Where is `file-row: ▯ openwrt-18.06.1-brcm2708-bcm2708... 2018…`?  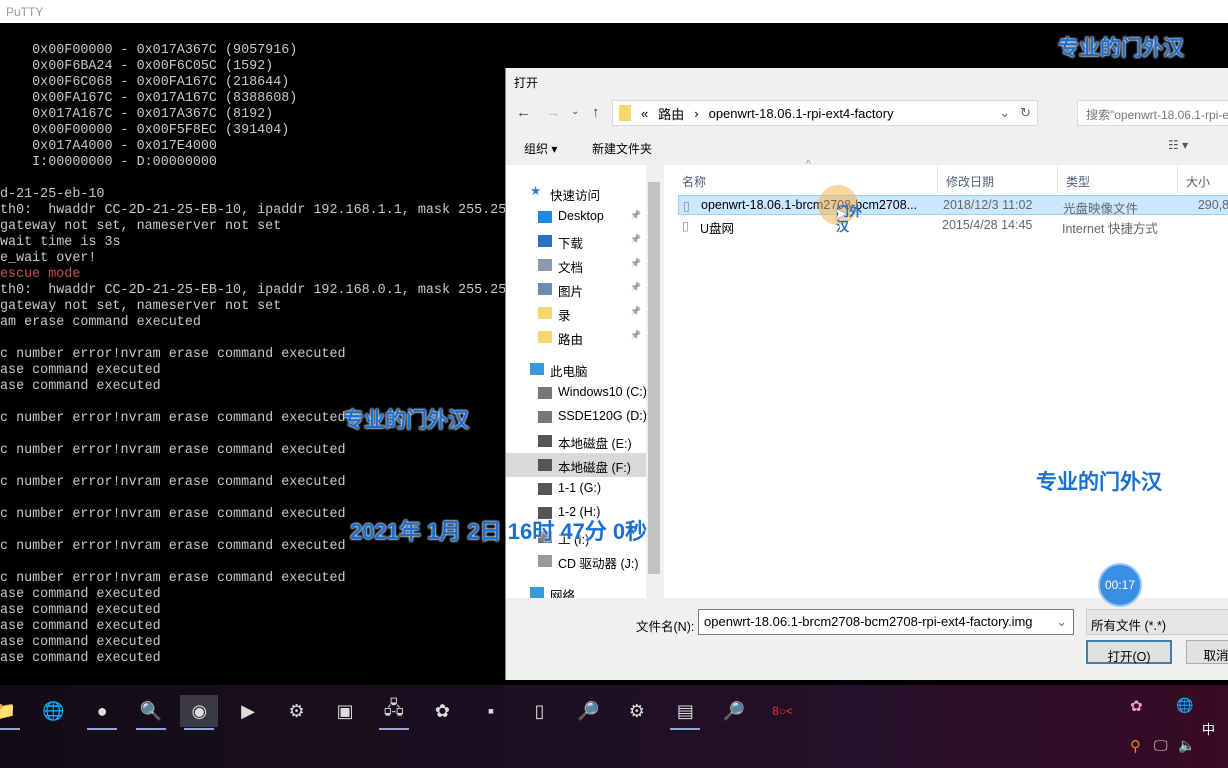
file-row: ▯ openwrt-18.06.1-brcm2708-bcm2708... 2018… is located at coordinates (953, 205).